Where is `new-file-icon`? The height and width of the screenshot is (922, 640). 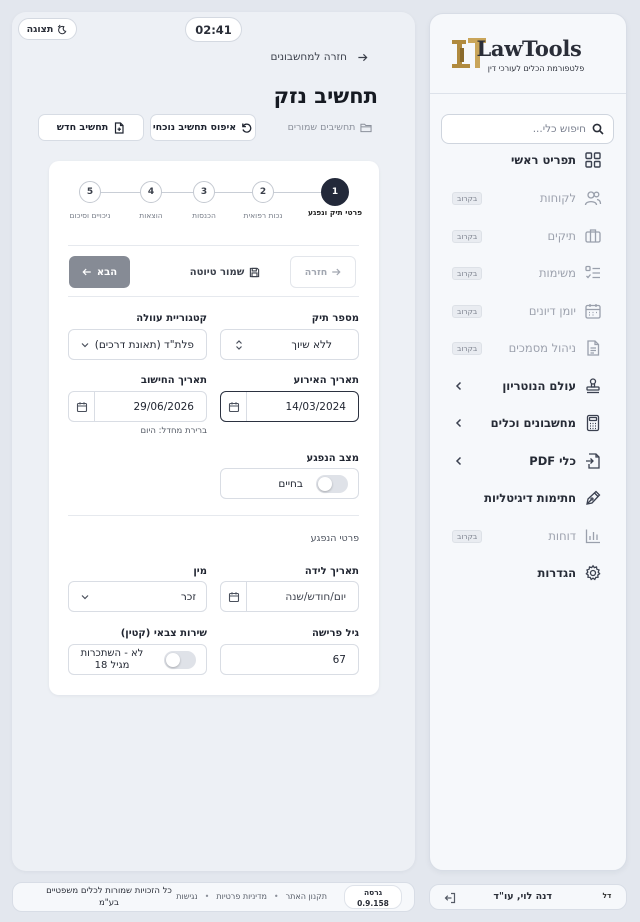
new-file-icon is located at coordinates (119, 127).